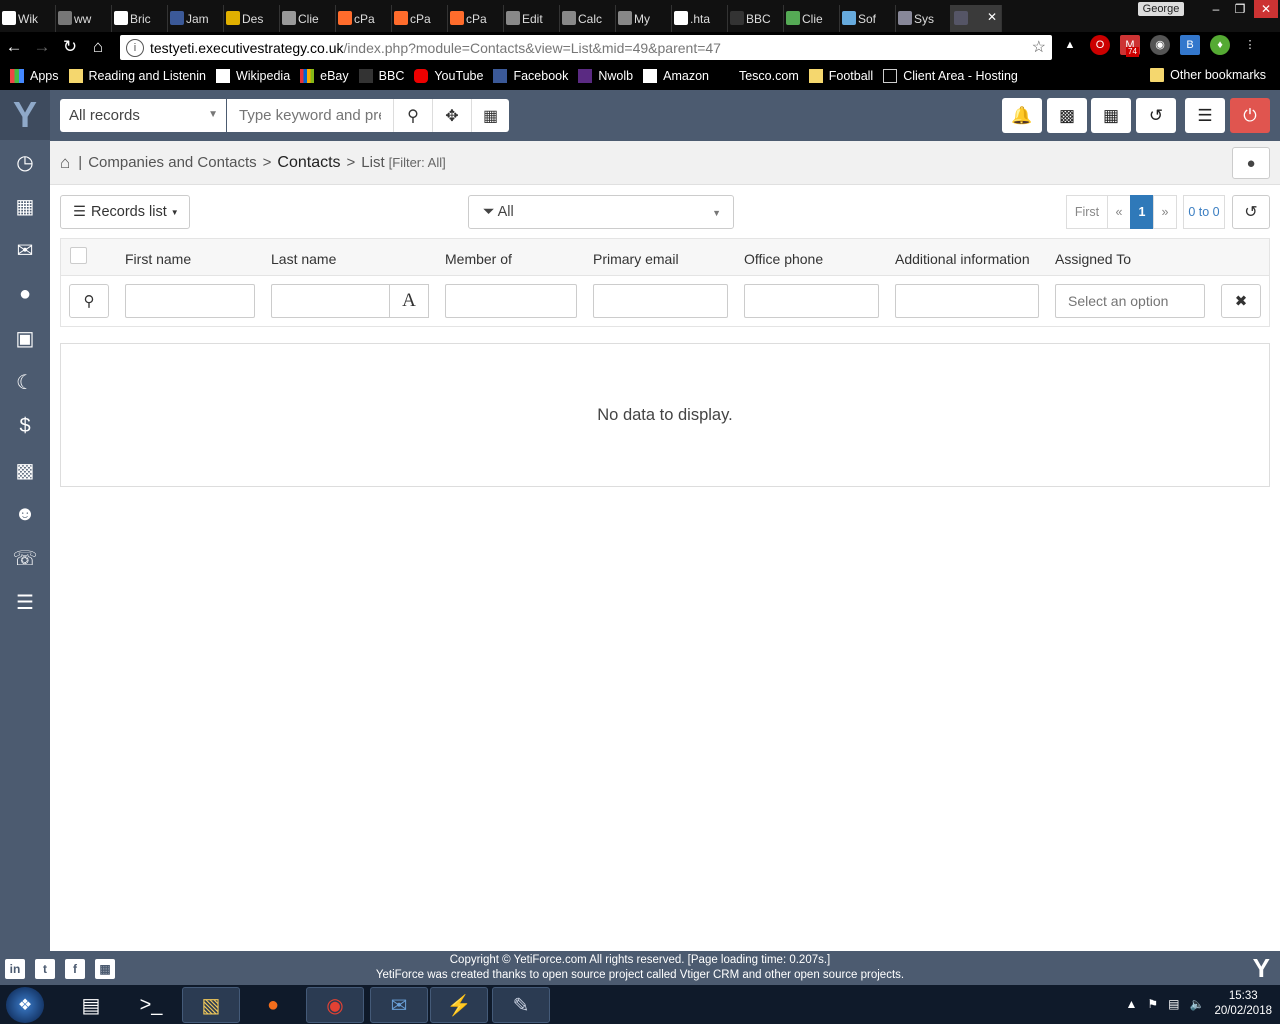  Describe the element at coordinates (89, 301) in the screenshot. I see `apply-filter-button: ⚲` at that location.